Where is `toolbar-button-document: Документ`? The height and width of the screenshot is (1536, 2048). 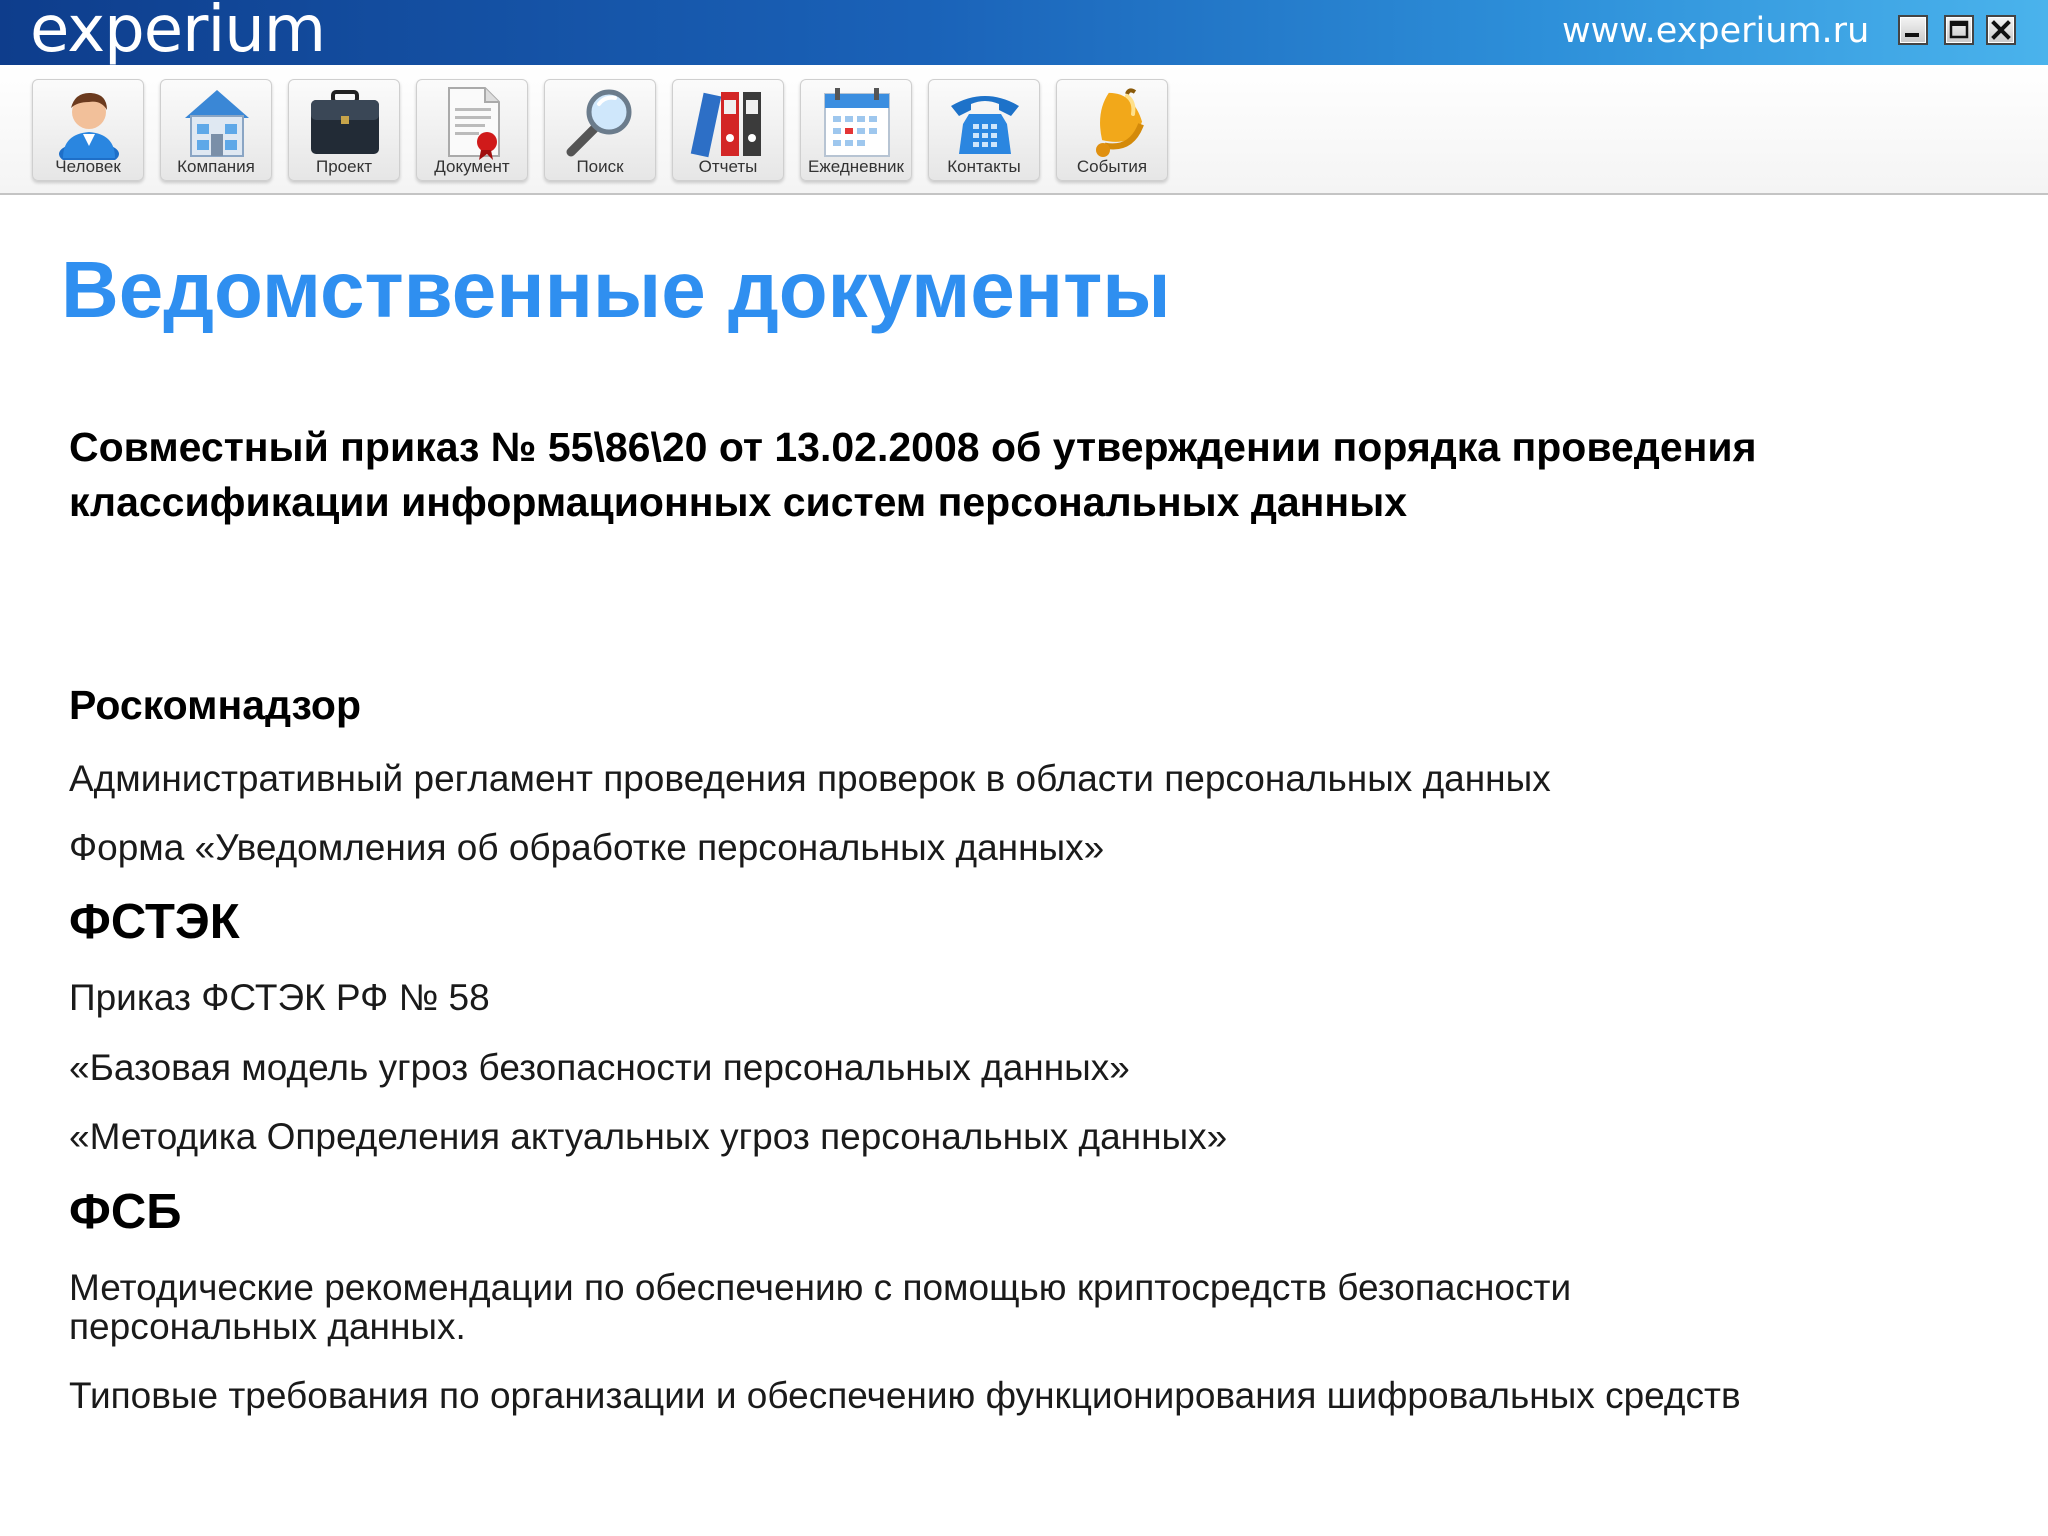
toolbar-button-document: Документ is located at coordinates (472, 130).